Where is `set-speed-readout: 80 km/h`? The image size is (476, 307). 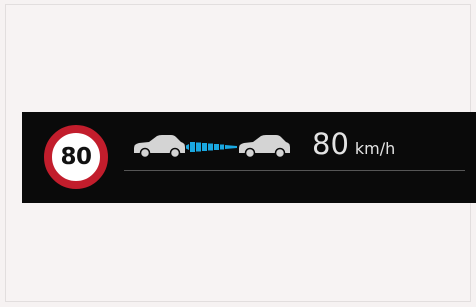 set-speed-readout: 80 km/h is located at coordinates (353, 147).